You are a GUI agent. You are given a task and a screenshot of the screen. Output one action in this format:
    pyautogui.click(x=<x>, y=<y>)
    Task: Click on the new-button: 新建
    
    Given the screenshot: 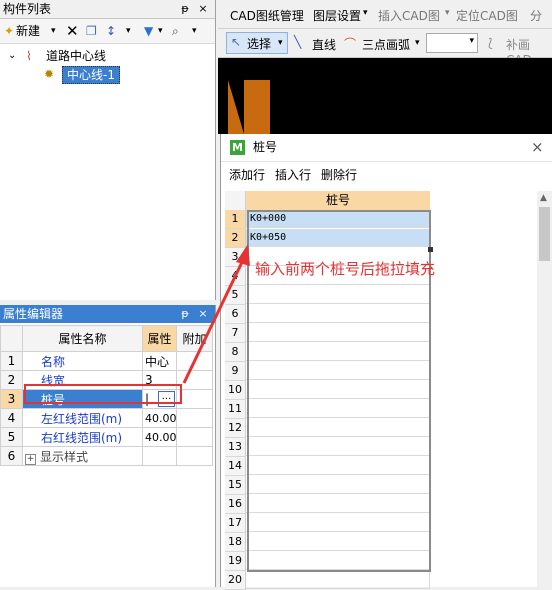 What is the action you would take?
    pyautogui.click(x=28, y=31)
    